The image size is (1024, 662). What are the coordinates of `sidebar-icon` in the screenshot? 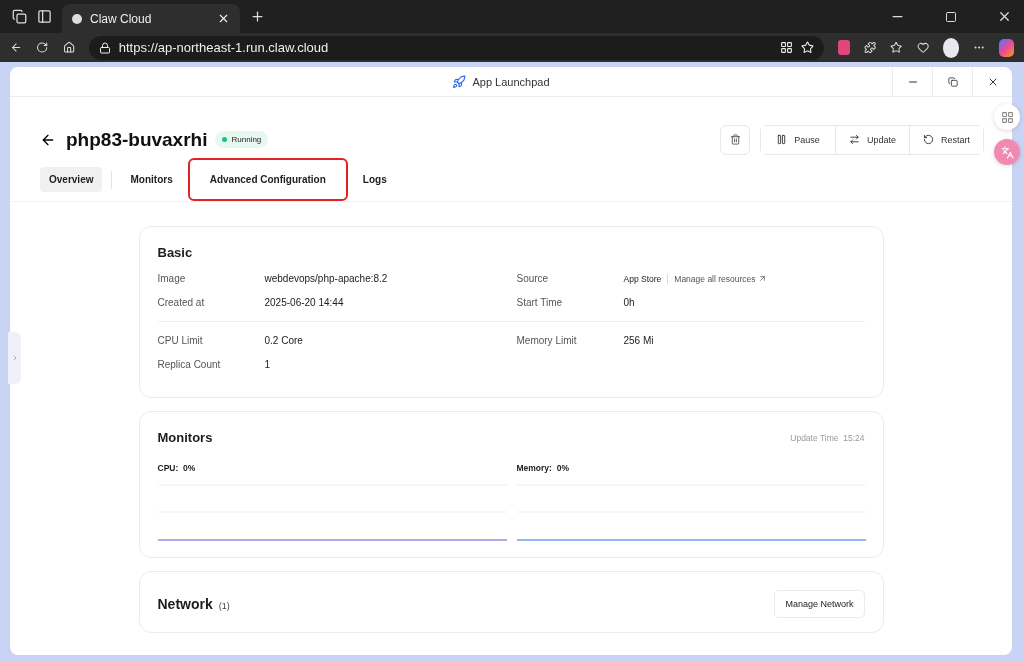 It's located at (44, 16).